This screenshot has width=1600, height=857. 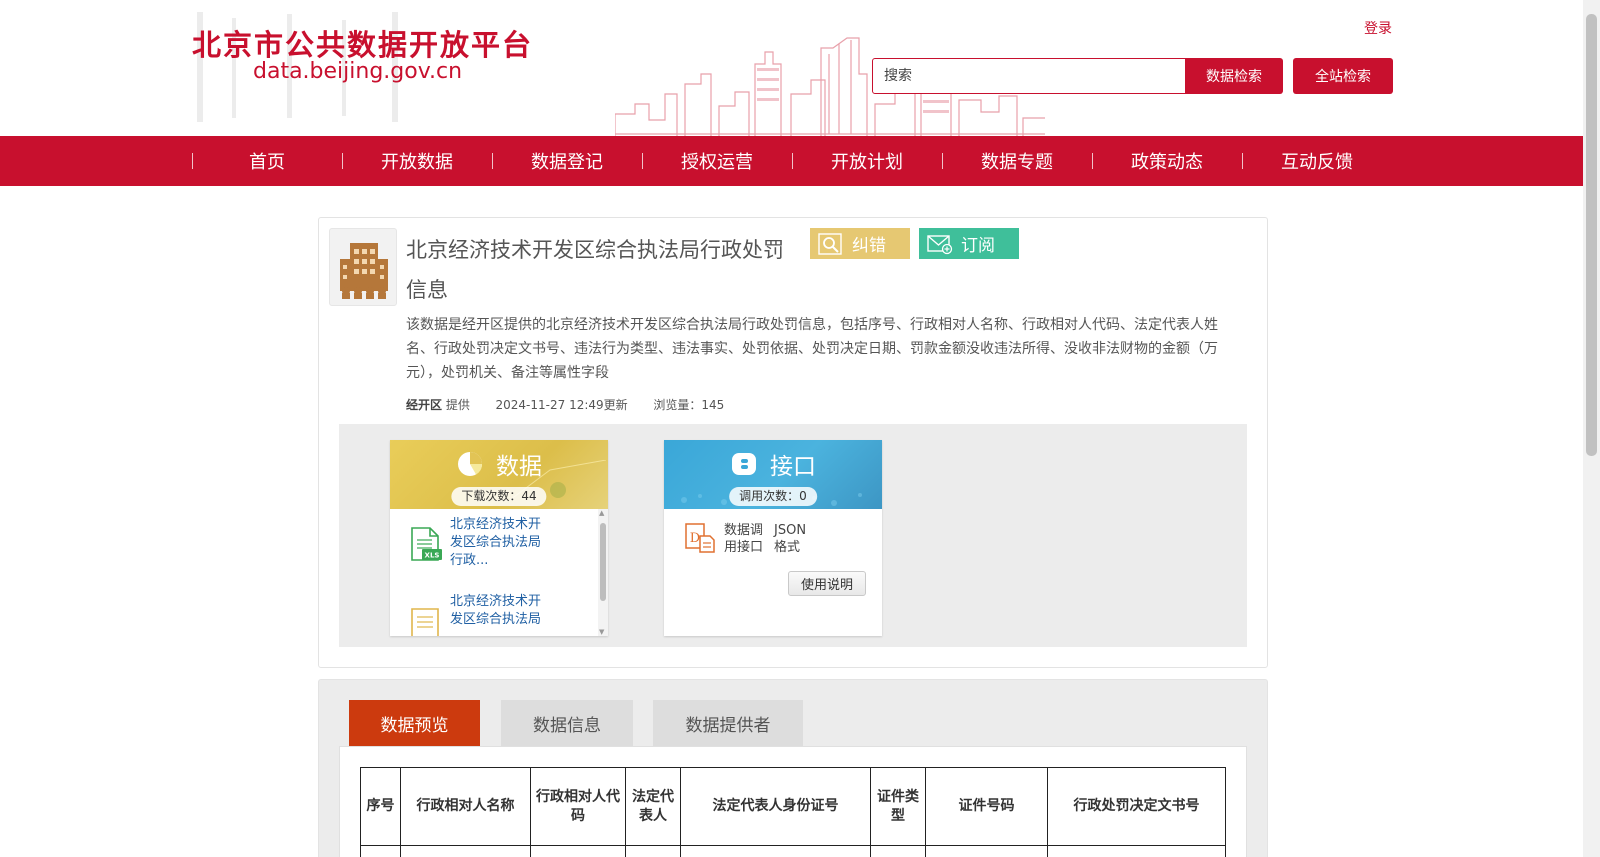 What do you see at coordinates (1591, 235) in the screenshot?
I see `page-scrollbar-thumb` at bounding box center [1591, 235].